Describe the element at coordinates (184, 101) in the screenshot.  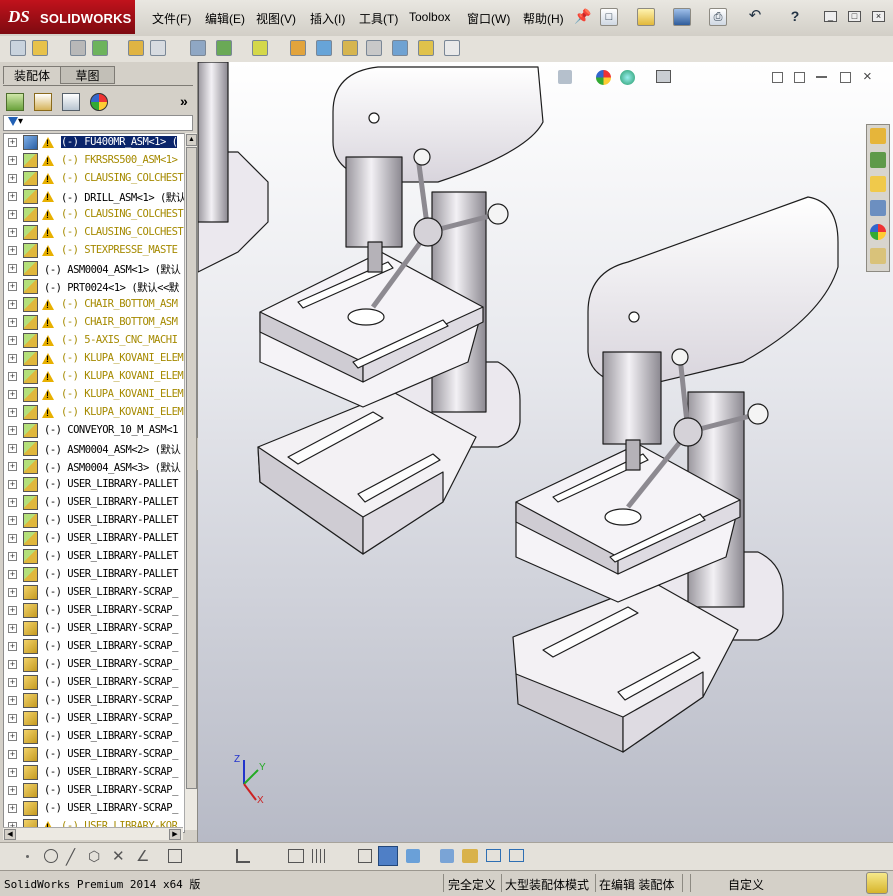
I see `expand-panel-chevron: »` at that location.